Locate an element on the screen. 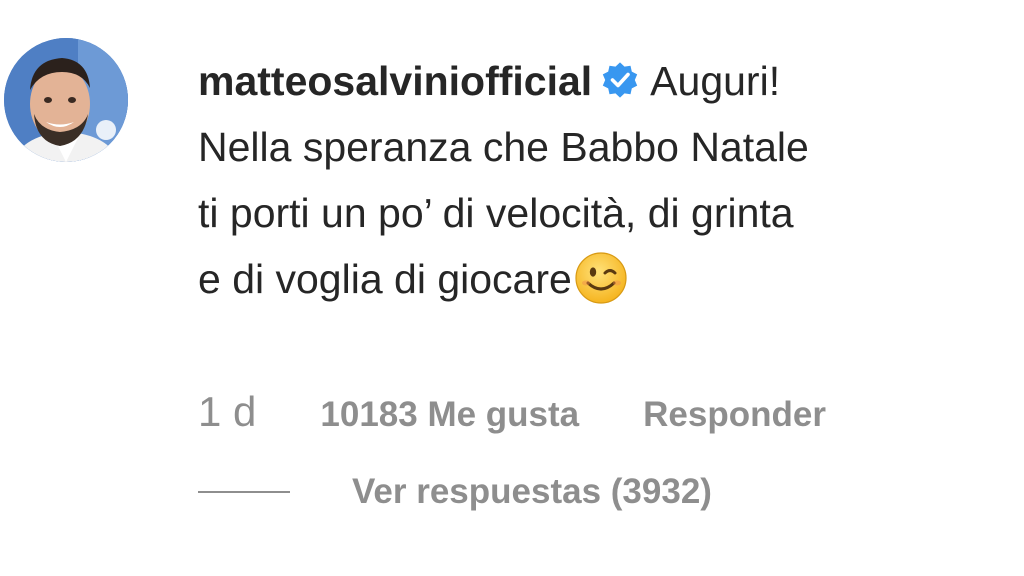  winking-face-icon is located at coordinates (601, 278).